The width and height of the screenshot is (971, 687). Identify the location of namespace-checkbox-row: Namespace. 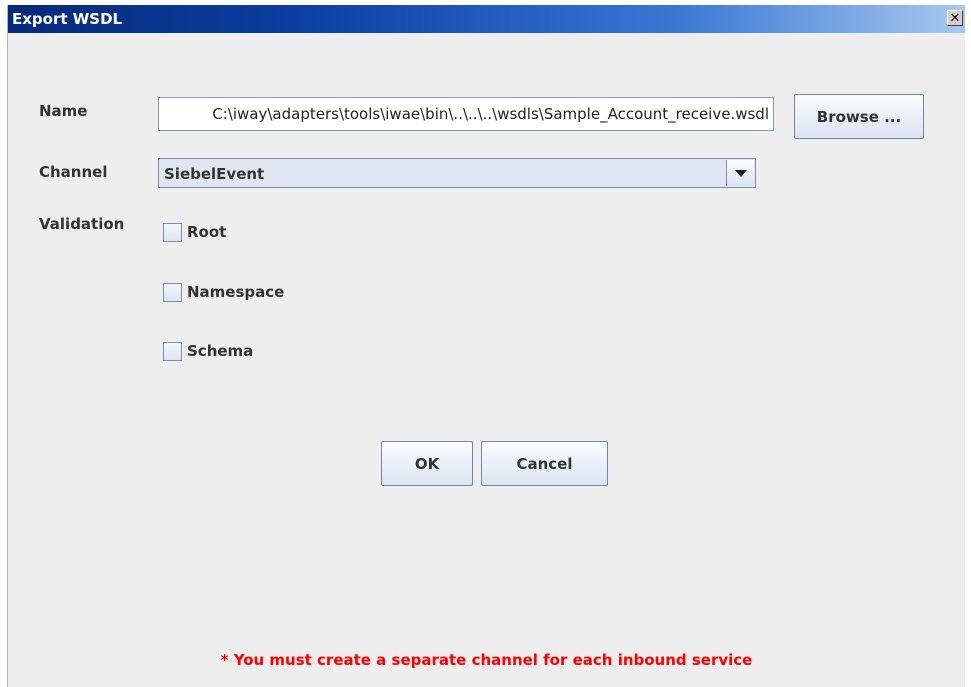
(223, 292).